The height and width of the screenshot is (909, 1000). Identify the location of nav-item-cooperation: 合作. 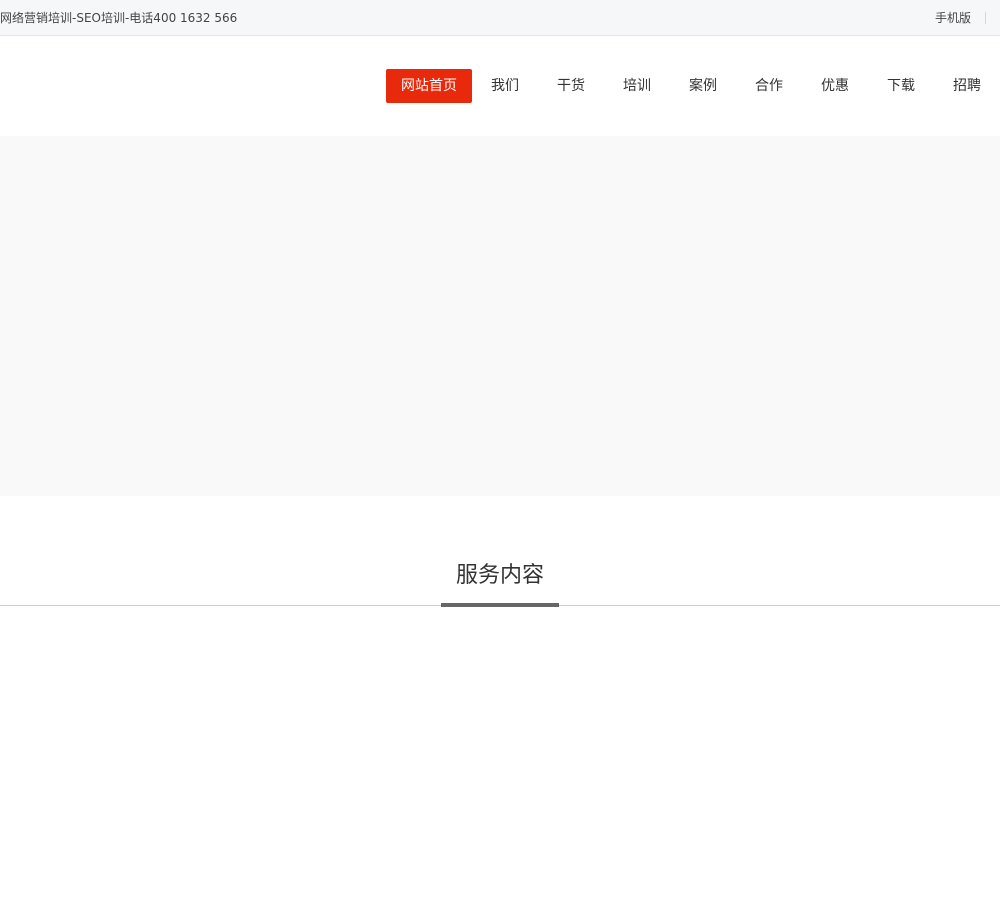
(769, 86).